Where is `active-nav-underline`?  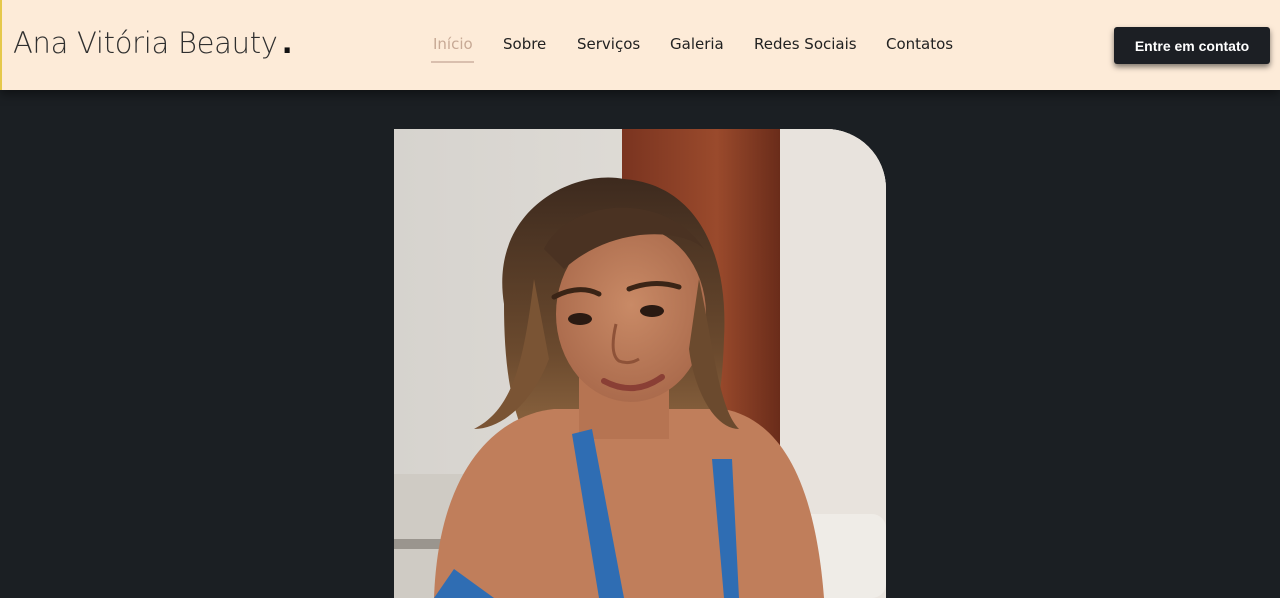 active-nav-underline is located at coordinates (452, 62).